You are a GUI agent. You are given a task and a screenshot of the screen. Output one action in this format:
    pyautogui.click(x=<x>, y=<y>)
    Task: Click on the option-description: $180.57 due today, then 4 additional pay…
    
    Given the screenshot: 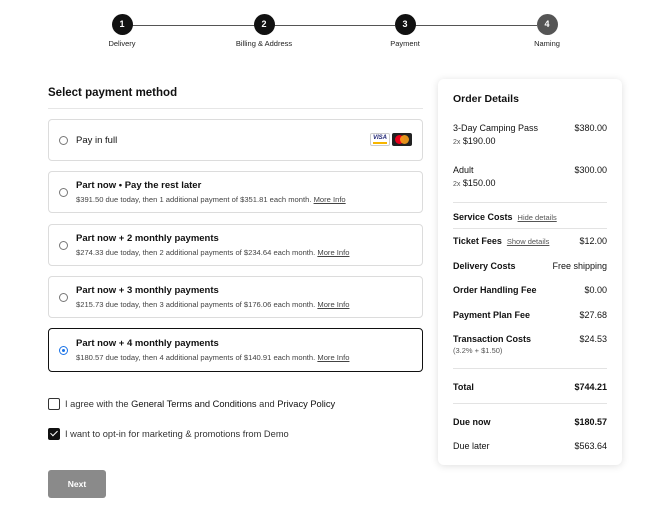 What is the action you would take?
    pyautogui.click(x=212, y=357)
    